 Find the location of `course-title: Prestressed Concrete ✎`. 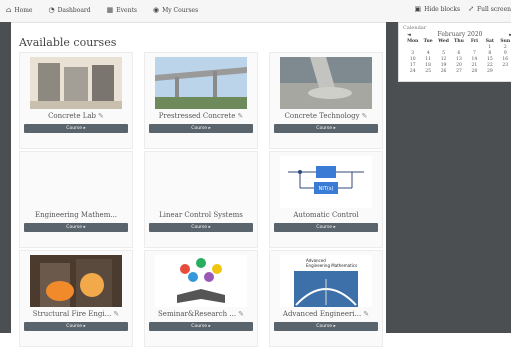

course-title: Prestressed Concrete ✎ is located at coordinates (201, 116).